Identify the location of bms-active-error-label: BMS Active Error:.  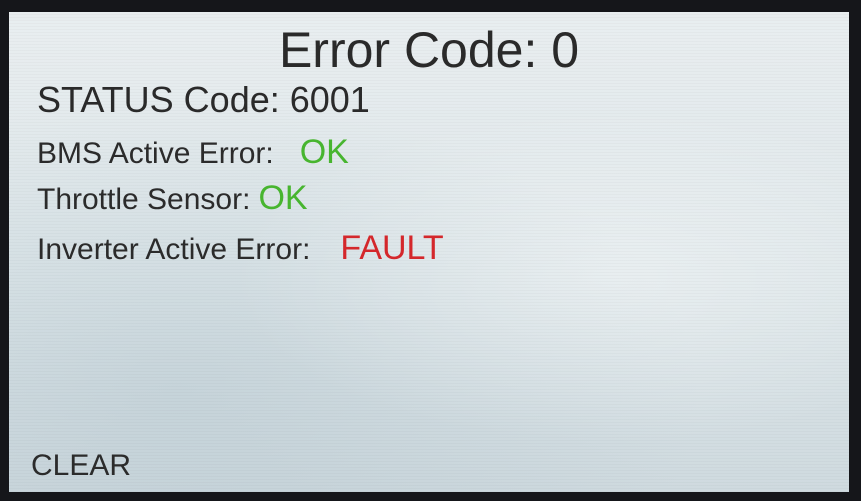
(155, 153).